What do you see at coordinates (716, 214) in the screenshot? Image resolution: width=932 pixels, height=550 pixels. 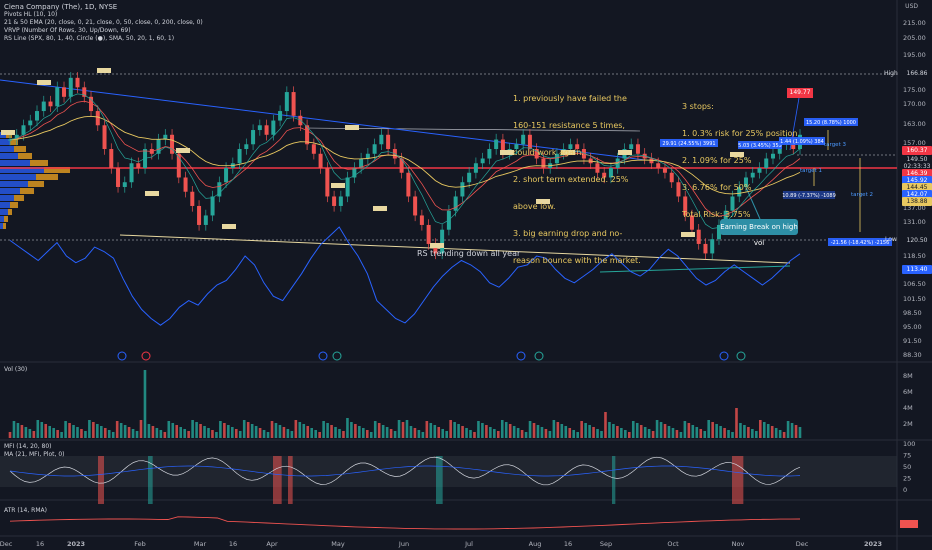 I see `note-line: Total Risk: 3.75%` at bounding box center [716, 214].